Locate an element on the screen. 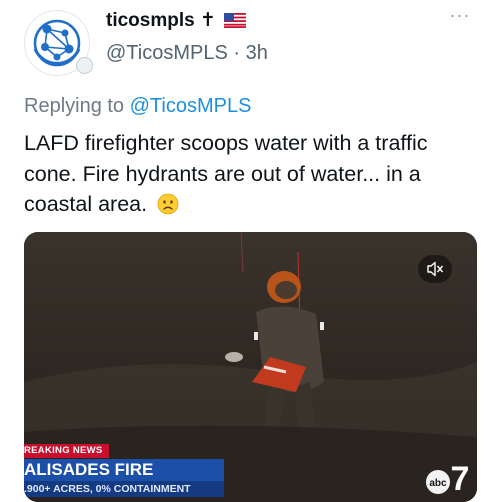  replying-to: Replying to @TicosMPLS is located at coordinates (137, 106).